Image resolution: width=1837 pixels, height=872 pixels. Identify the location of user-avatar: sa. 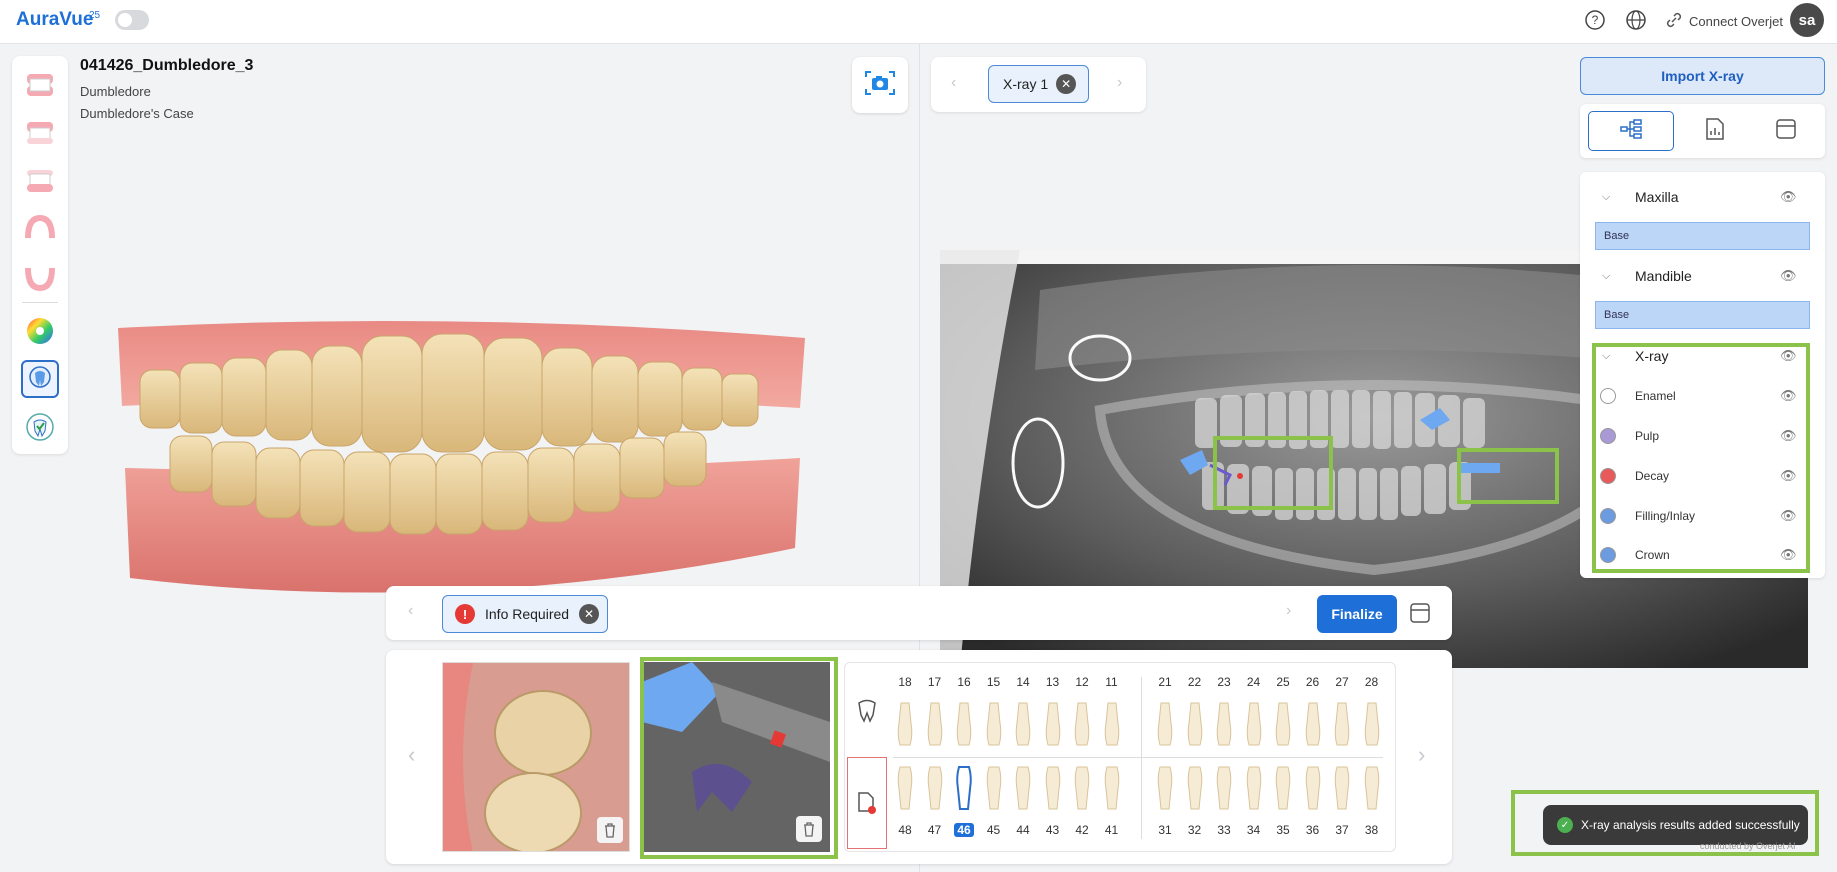
(1807, 20).